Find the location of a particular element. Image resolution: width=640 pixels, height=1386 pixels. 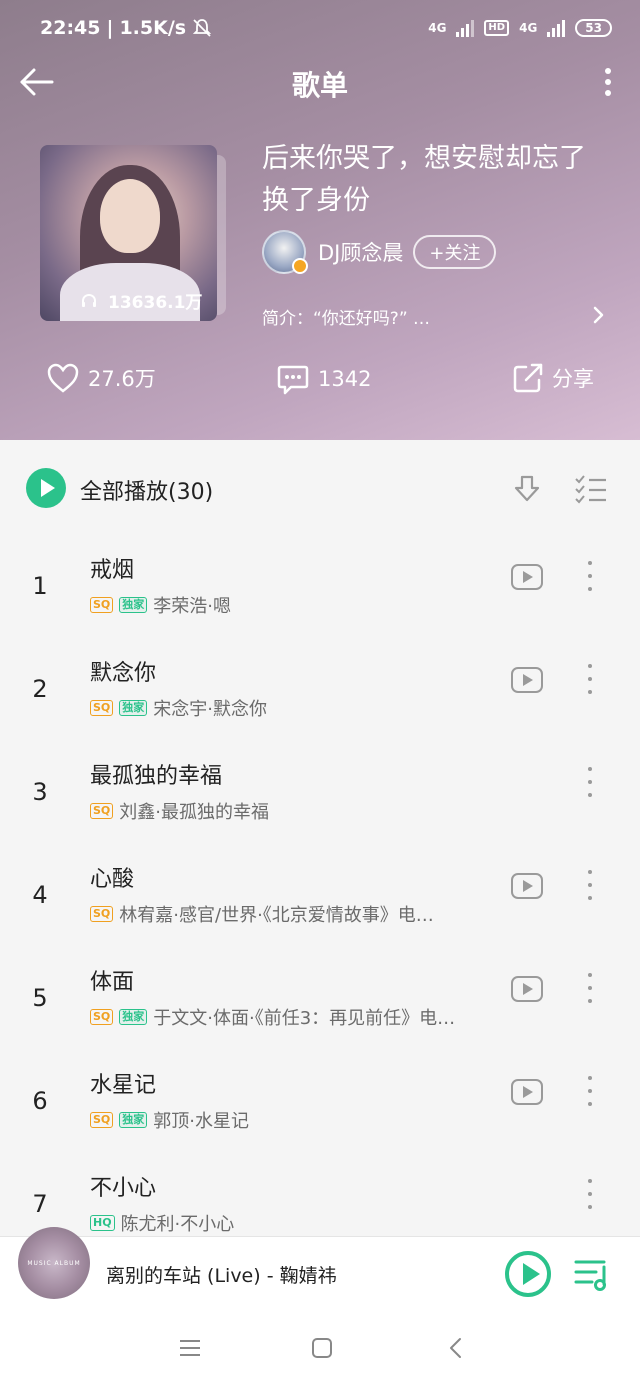

song-index: 6 is located at coordinates (40, 1101).